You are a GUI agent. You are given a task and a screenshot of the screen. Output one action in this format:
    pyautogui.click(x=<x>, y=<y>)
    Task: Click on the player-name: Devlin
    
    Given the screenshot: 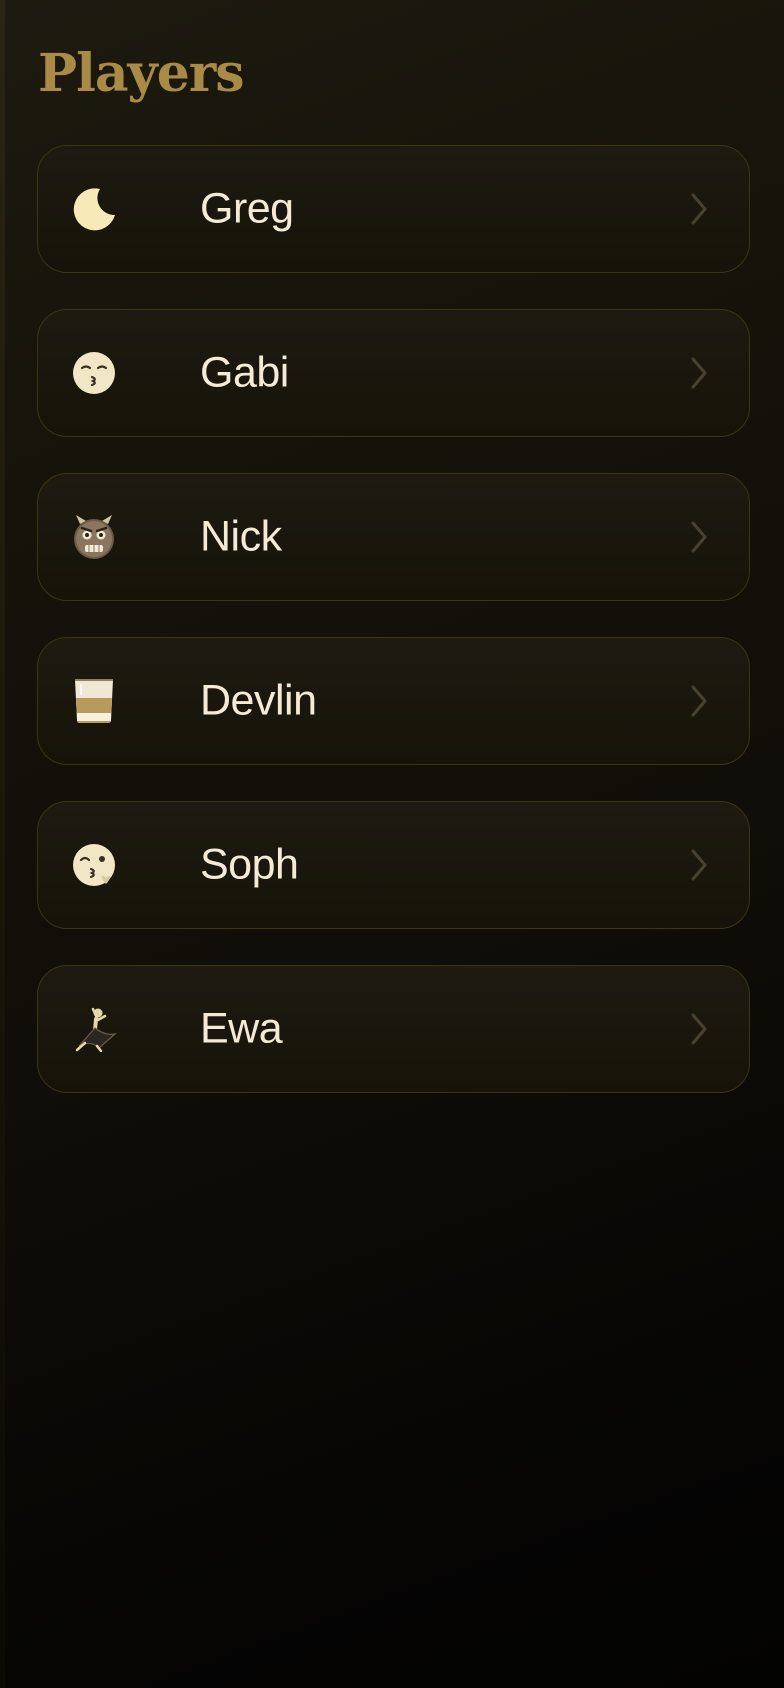 What is the action you would take?
    pyautogui.click(x=258, y=700)
    